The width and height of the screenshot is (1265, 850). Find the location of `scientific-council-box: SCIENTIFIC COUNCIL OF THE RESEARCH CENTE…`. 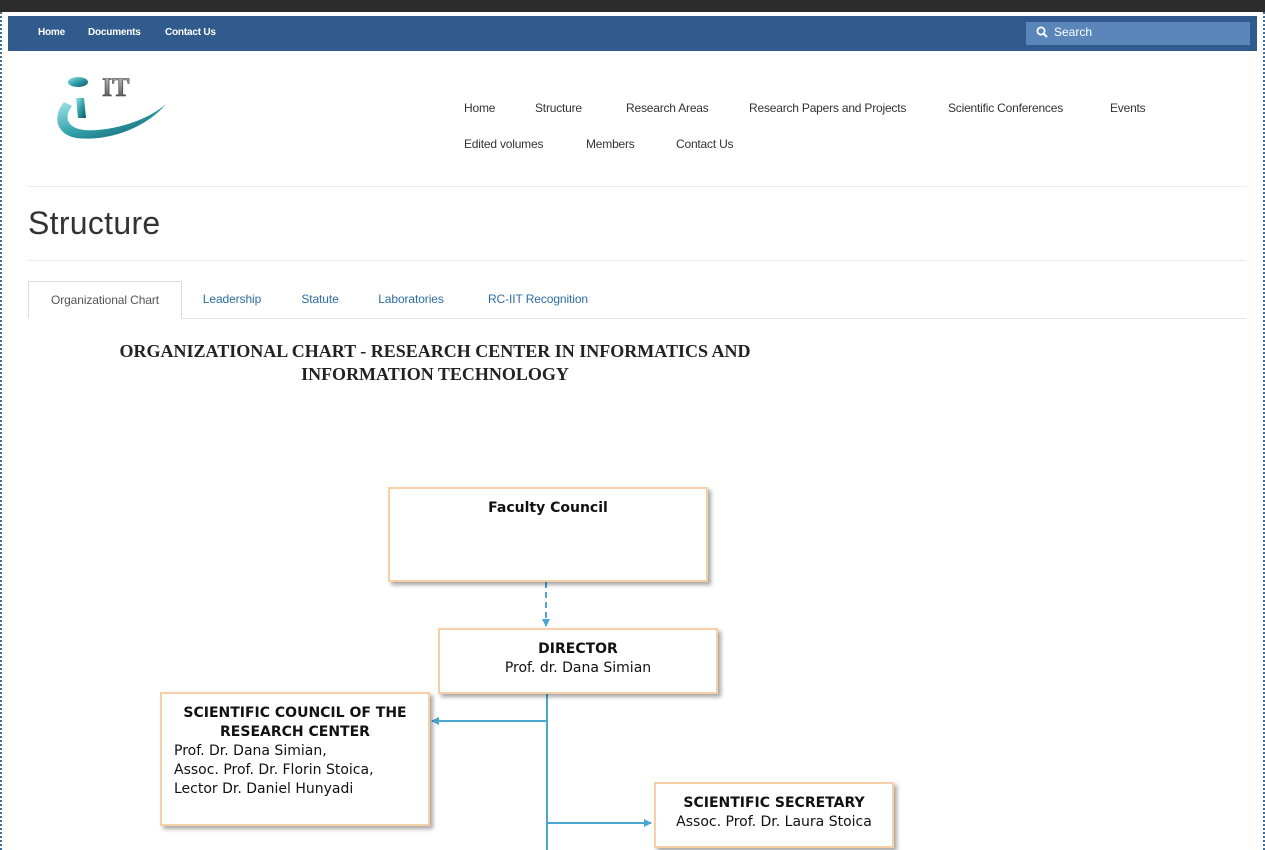

scientific-council-box: SCIENTIFIC COUNCIL OF THE RESEARCH CENTE… is located at coordinates (295, 759).